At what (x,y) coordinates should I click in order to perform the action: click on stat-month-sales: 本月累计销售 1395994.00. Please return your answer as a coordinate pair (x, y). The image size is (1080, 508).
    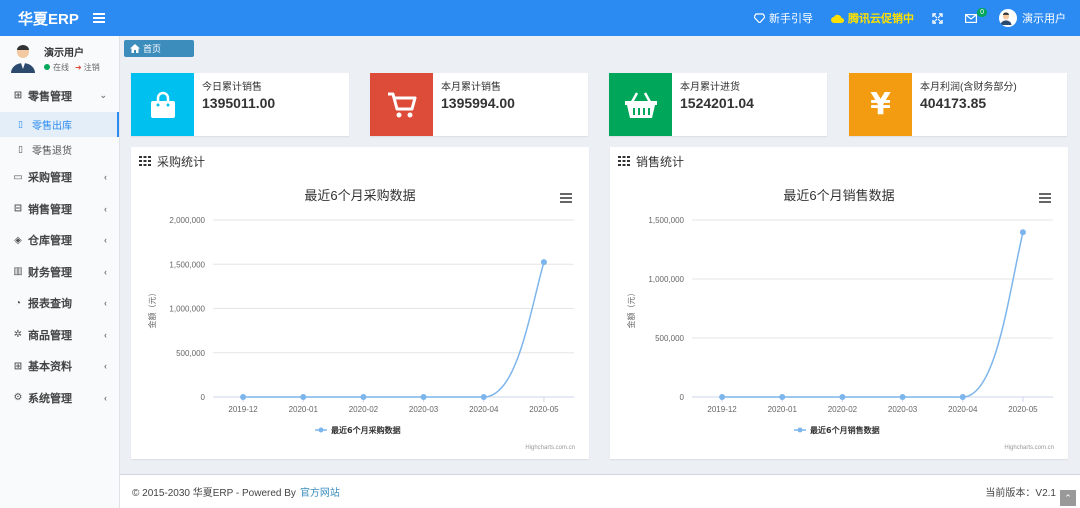
    Looking at the image, I should click on (479, 104).